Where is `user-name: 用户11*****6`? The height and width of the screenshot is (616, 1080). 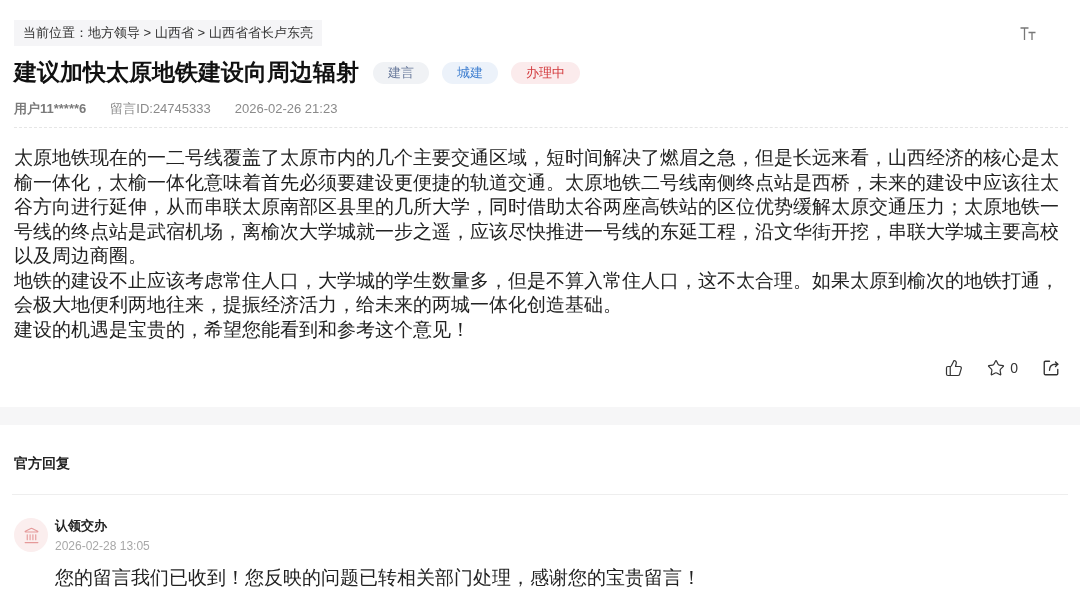 user-name: 用户11*****6 is located at coordinates (50, 109).